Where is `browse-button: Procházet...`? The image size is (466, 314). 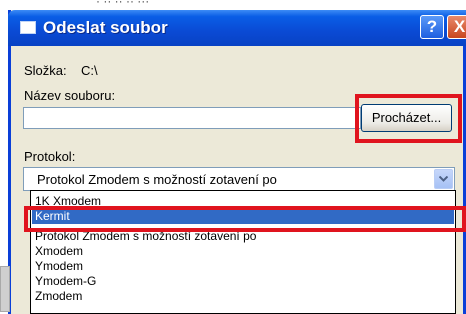 browse-button: Procházet... is located at coordinates (406, 118).